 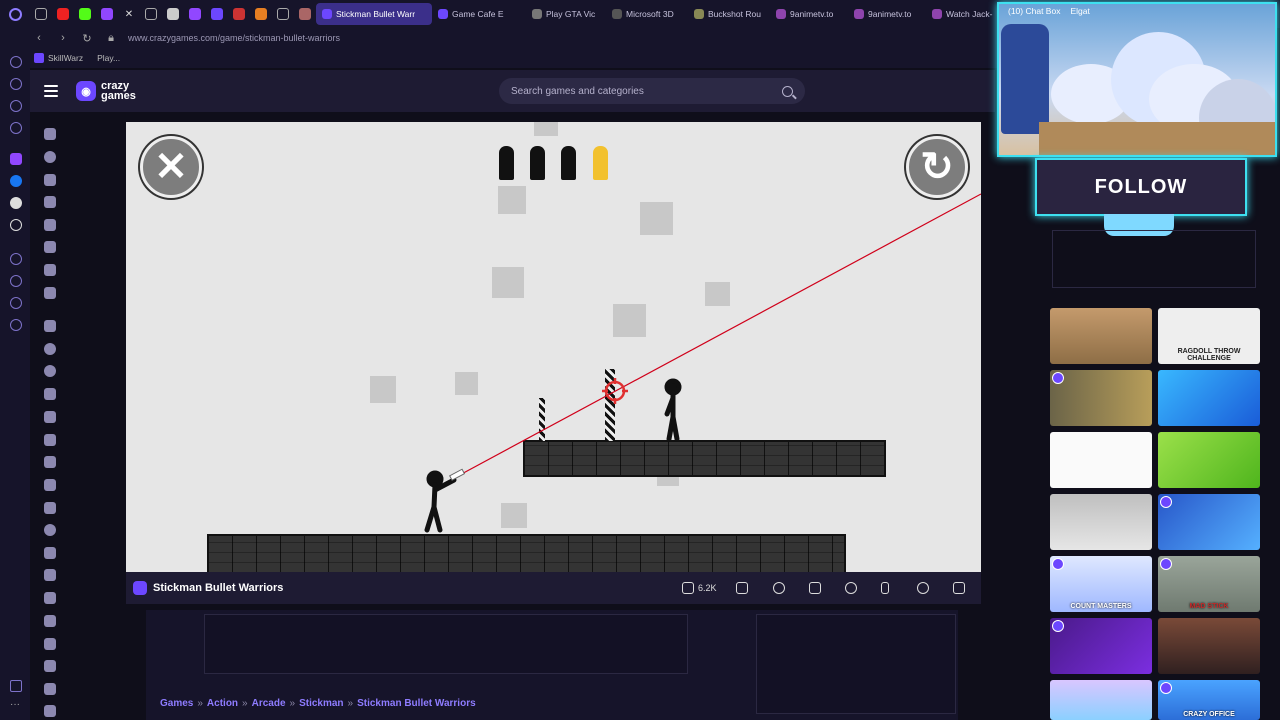 I want to click on reload-icon: ↻, so click(x=87, y=38).